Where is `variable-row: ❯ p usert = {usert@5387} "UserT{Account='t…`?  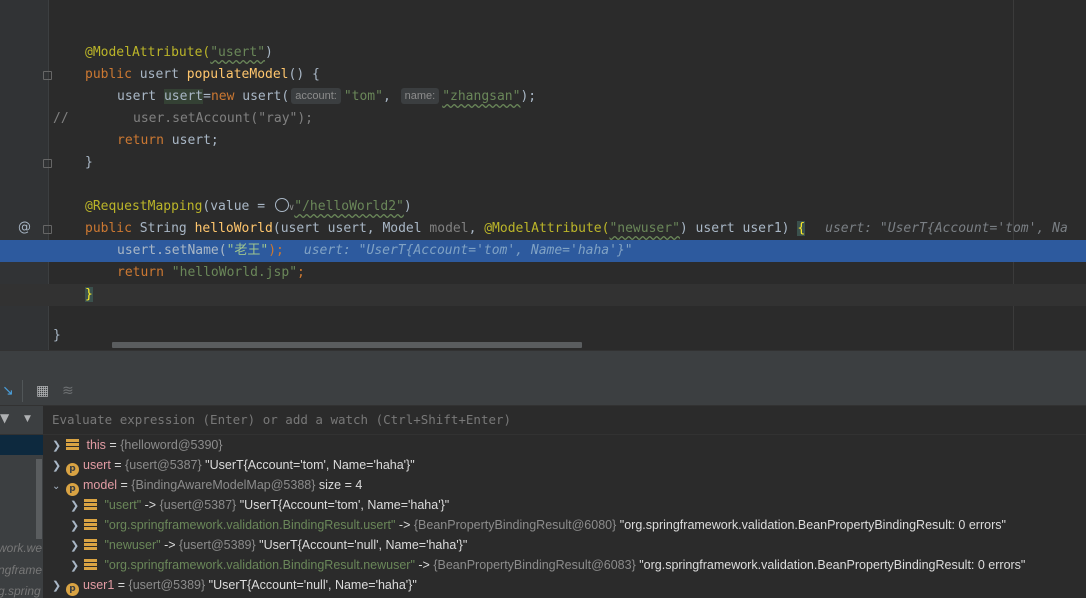
variable-row: ❯ p usert = {usert@5387} "UserT{Account='t… is located at coordinates (233, 465).